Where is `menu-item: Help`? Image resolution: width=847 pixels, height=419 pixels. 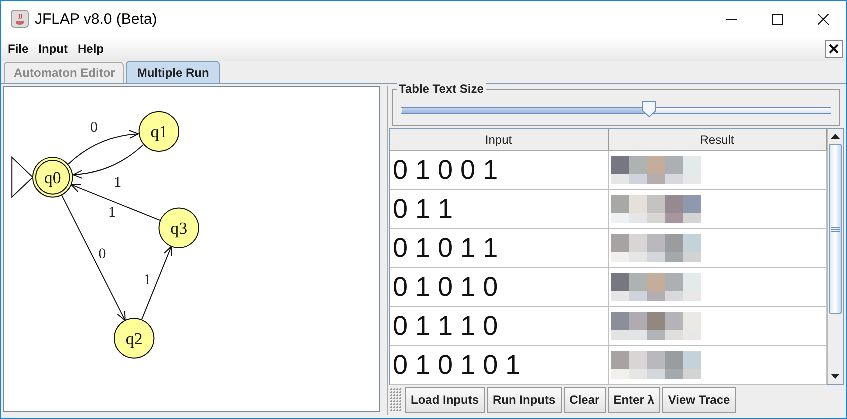
menu-item: Help is located at coordinates (91, 49).